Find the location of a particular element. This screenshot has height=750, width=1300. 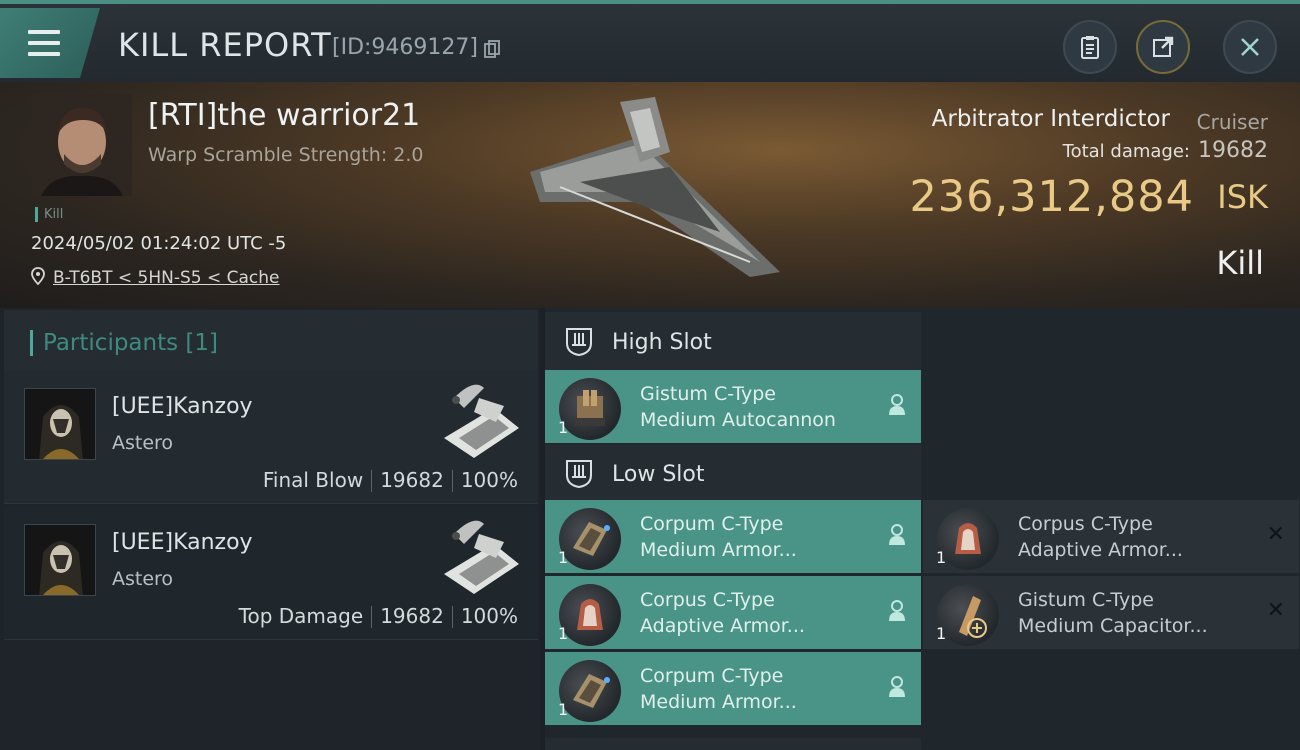

participant-role: Final Blow is located at coordinates (313, 480).